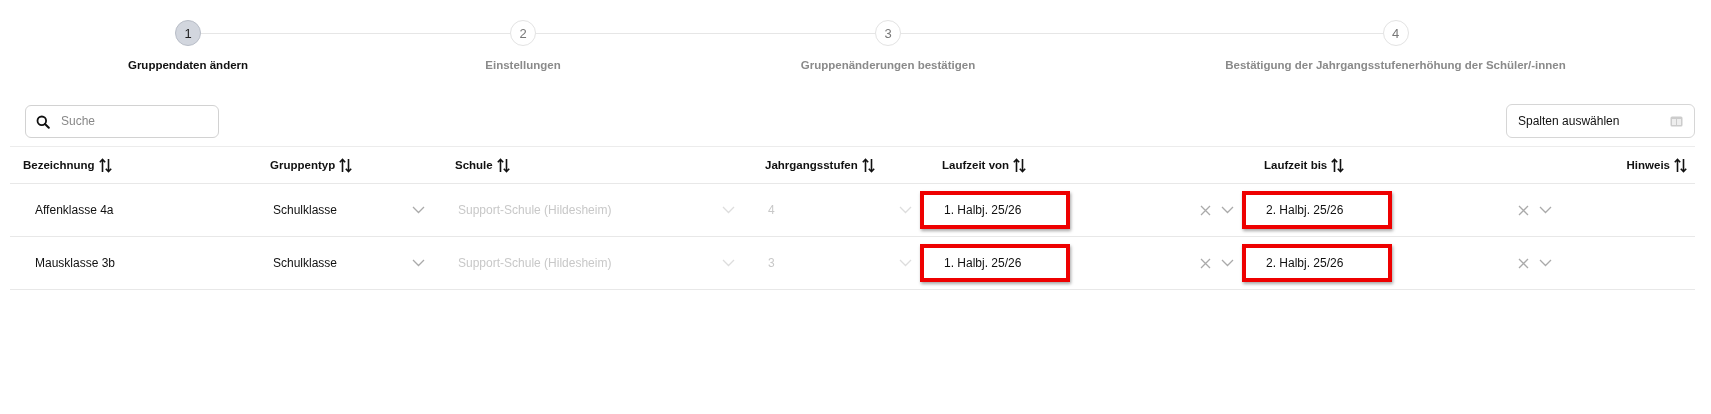 The width and height of the screenshot is (1711, 414). I want to click on column-header: Jahrgangsstufen, so click(811, 165).